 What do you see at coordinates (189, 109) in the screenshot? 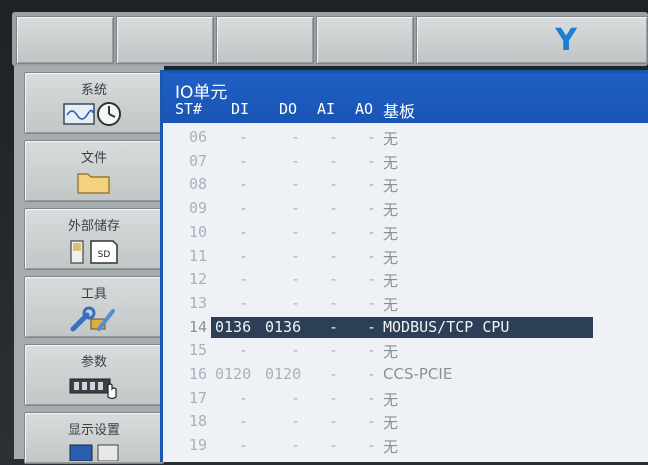
I see `column-header-st: ST#` at bounding box center [189, 109].